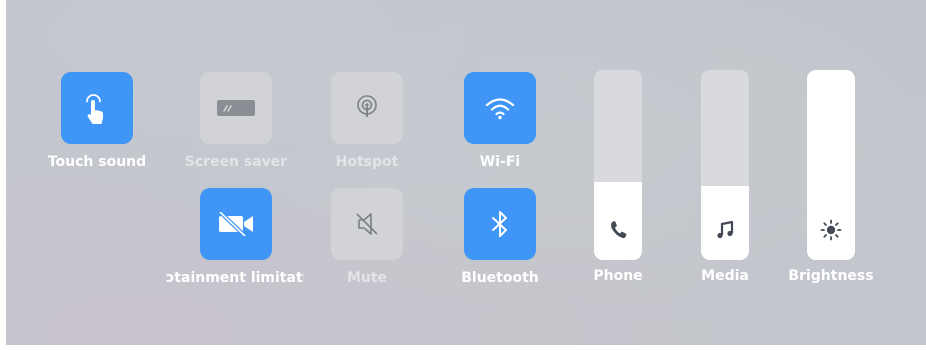  Describe the element at coordinates (500, 278) in the screenshot. I see `bluetooth-label: Bluetooth` at that location.